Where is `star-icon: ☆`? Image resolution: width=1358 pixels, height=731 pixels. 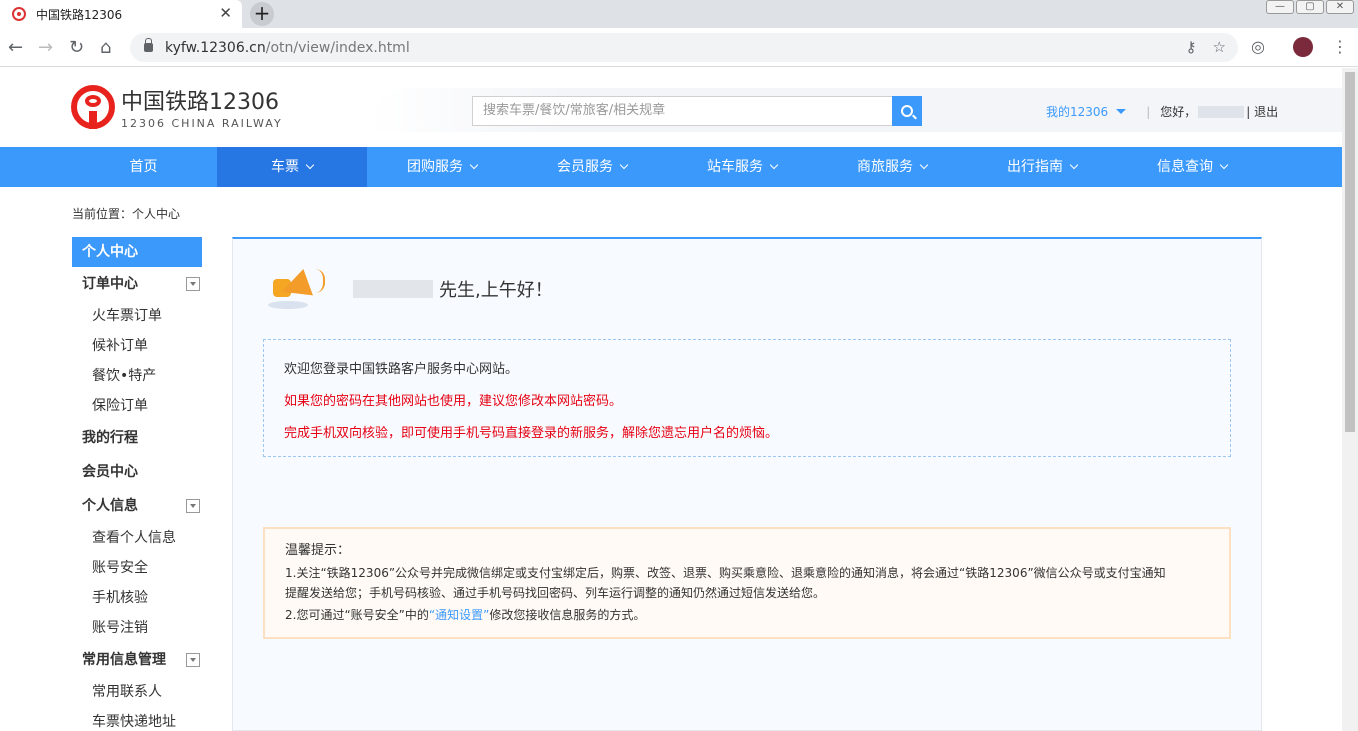 star-icon: ☆ is located at coordinates (1219, 47).